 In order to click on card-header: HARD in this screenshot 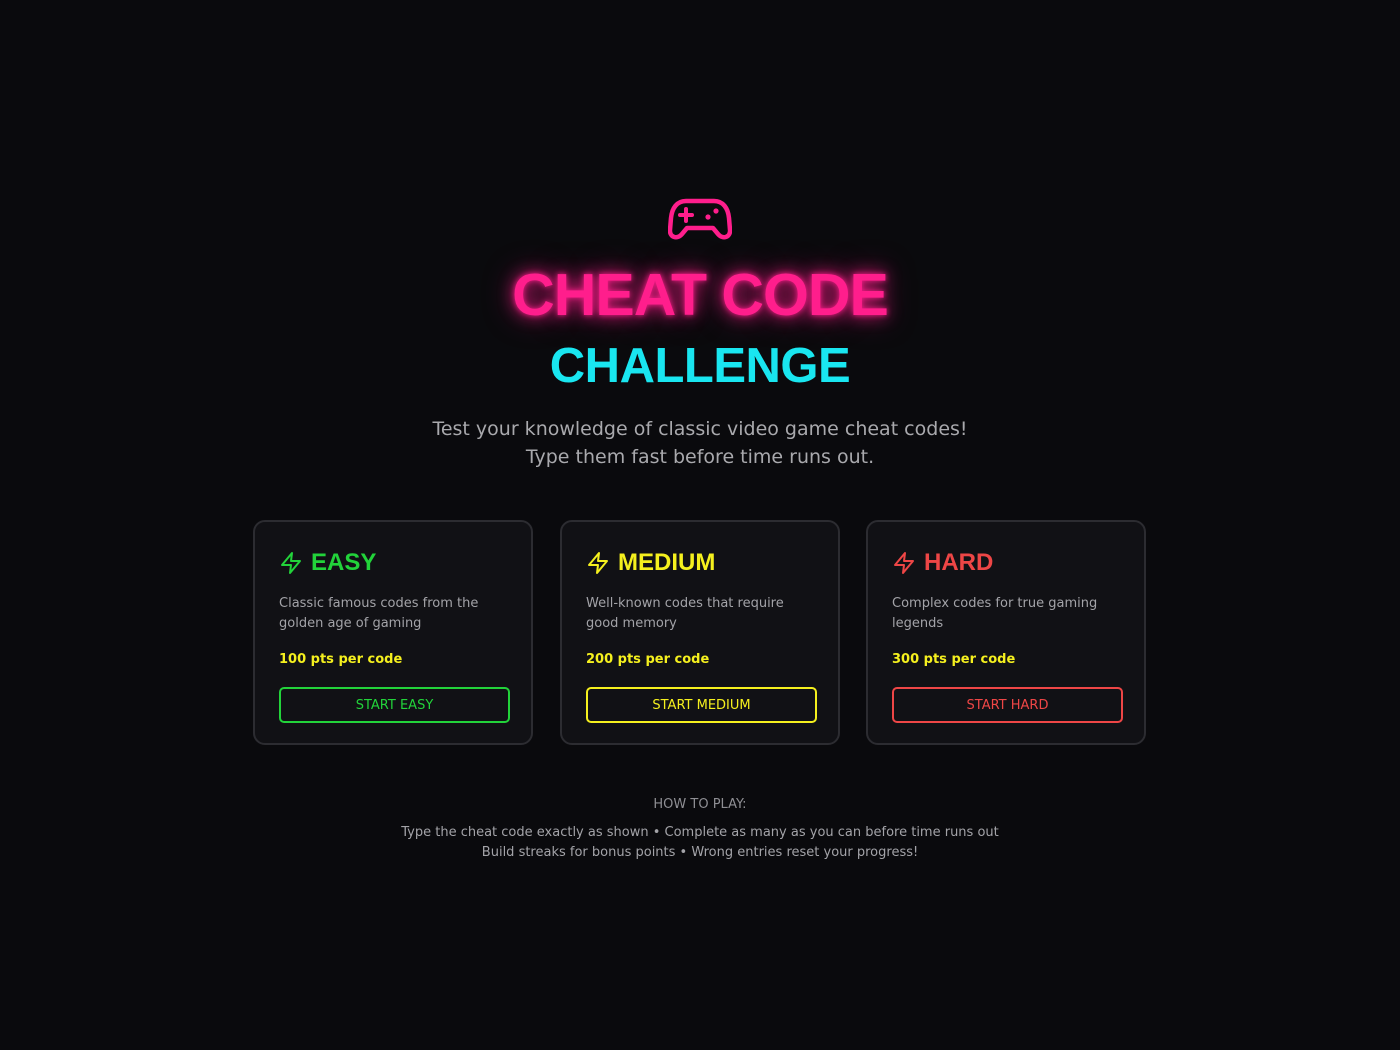, I will do `click(942, 563)`.